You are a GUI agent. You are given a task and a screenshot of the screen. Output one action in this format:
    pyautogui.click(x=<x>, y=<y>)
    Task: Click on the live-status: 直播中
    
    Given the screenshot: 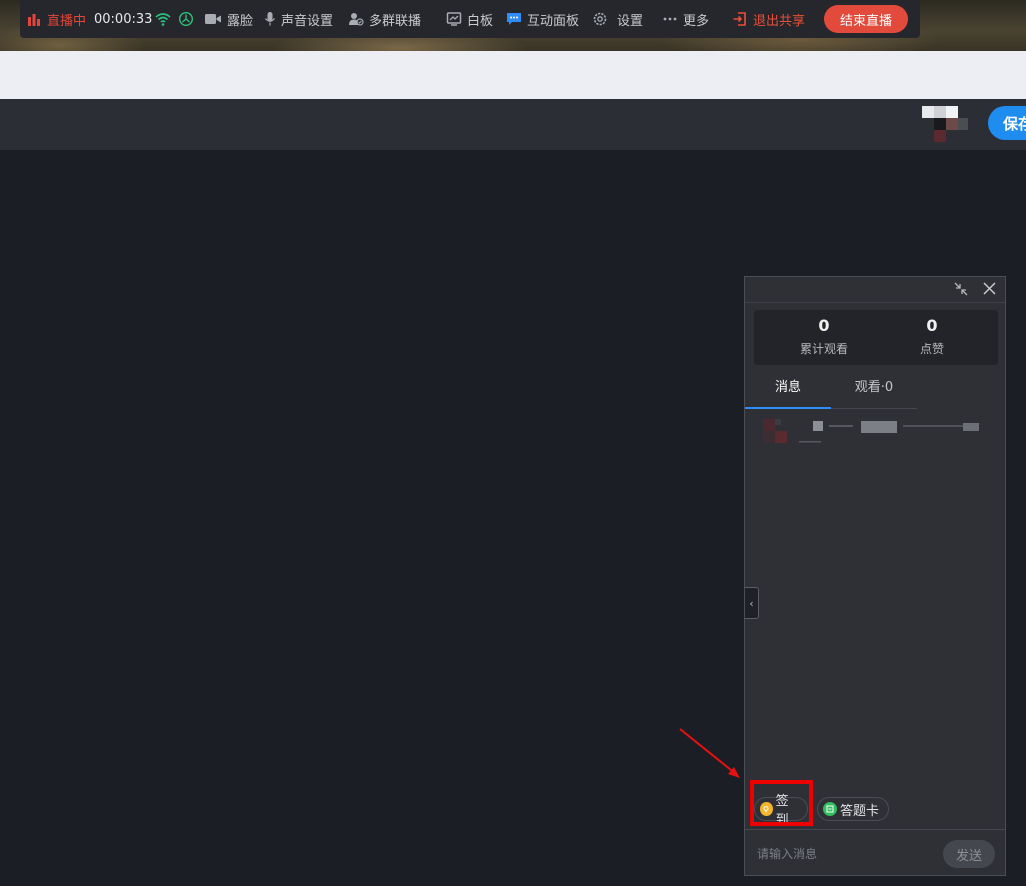 What is the action you would take?
    pyautogui.click(x=56, y=19)
    